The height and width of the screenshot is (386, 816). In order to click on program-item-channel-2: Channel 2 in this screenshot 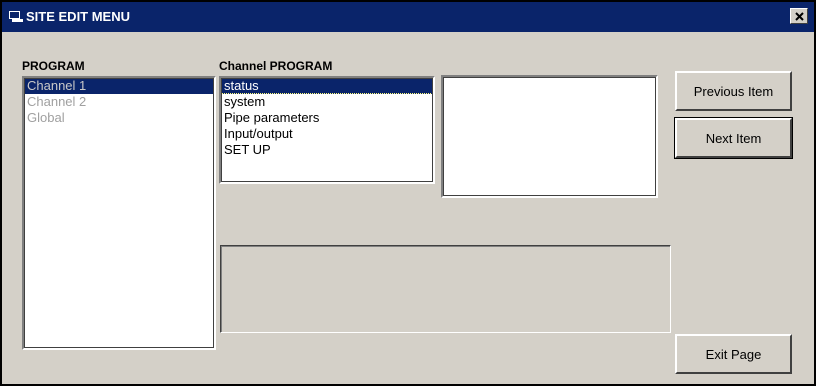, I will do `click(119, 102)`.